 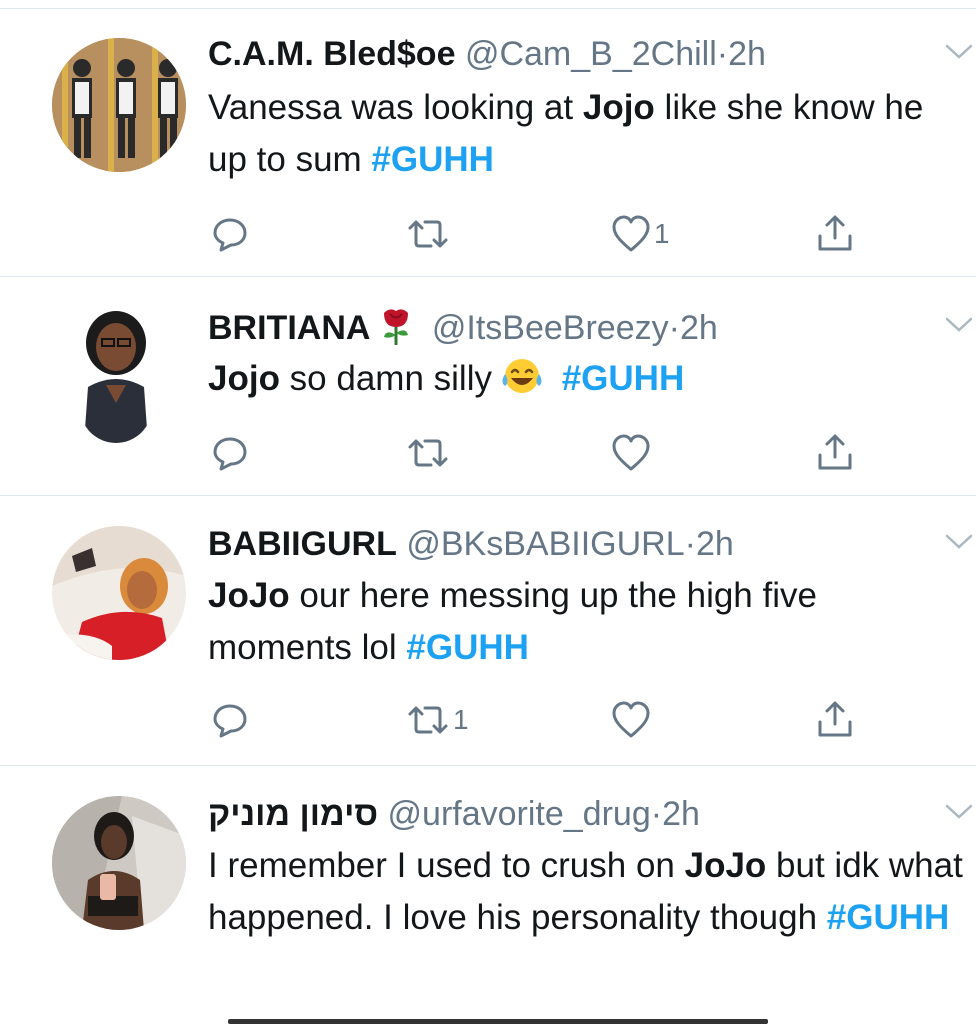 I want to click on like-button: 1, so click(x=640, y=234).